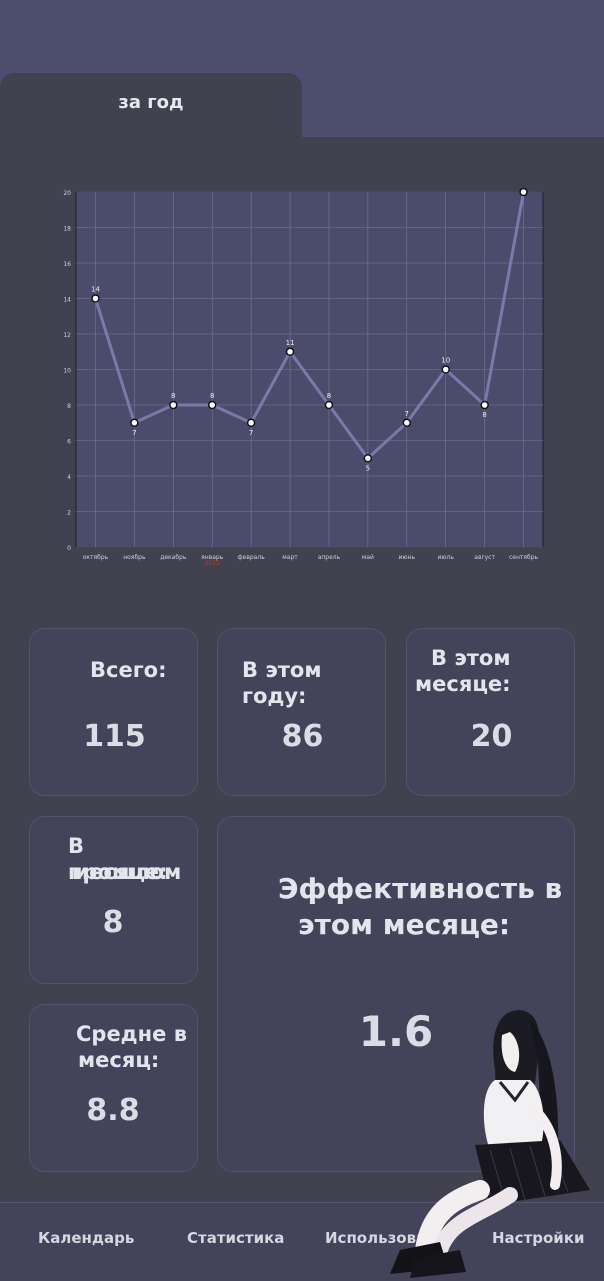 This screenshot has width=604, height=1281. I want to click on average-card: Средне в месяц: 8.8, so click(113, 1088).